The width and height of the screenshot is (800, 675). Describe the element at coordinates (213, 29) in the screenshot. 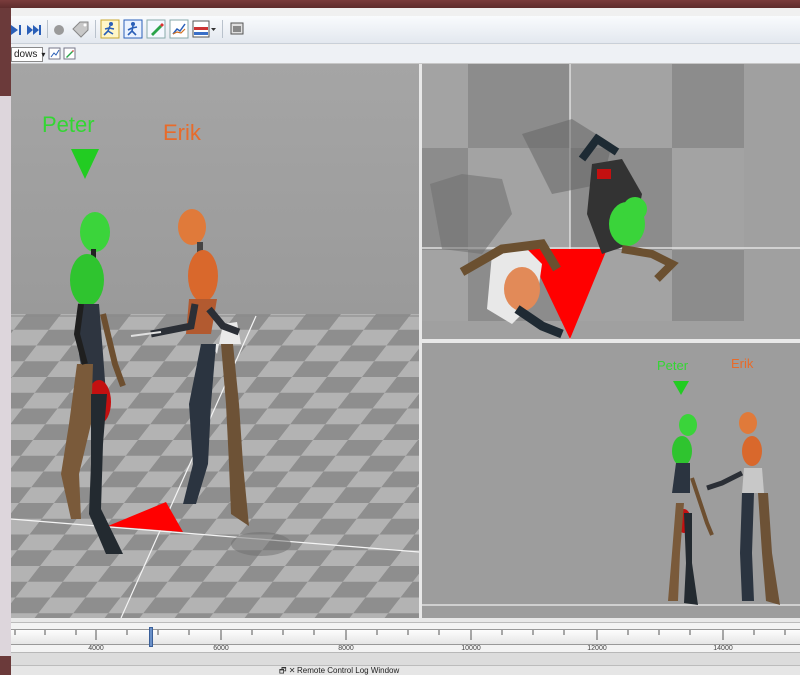

I see `chevron-down-icon` at that location.